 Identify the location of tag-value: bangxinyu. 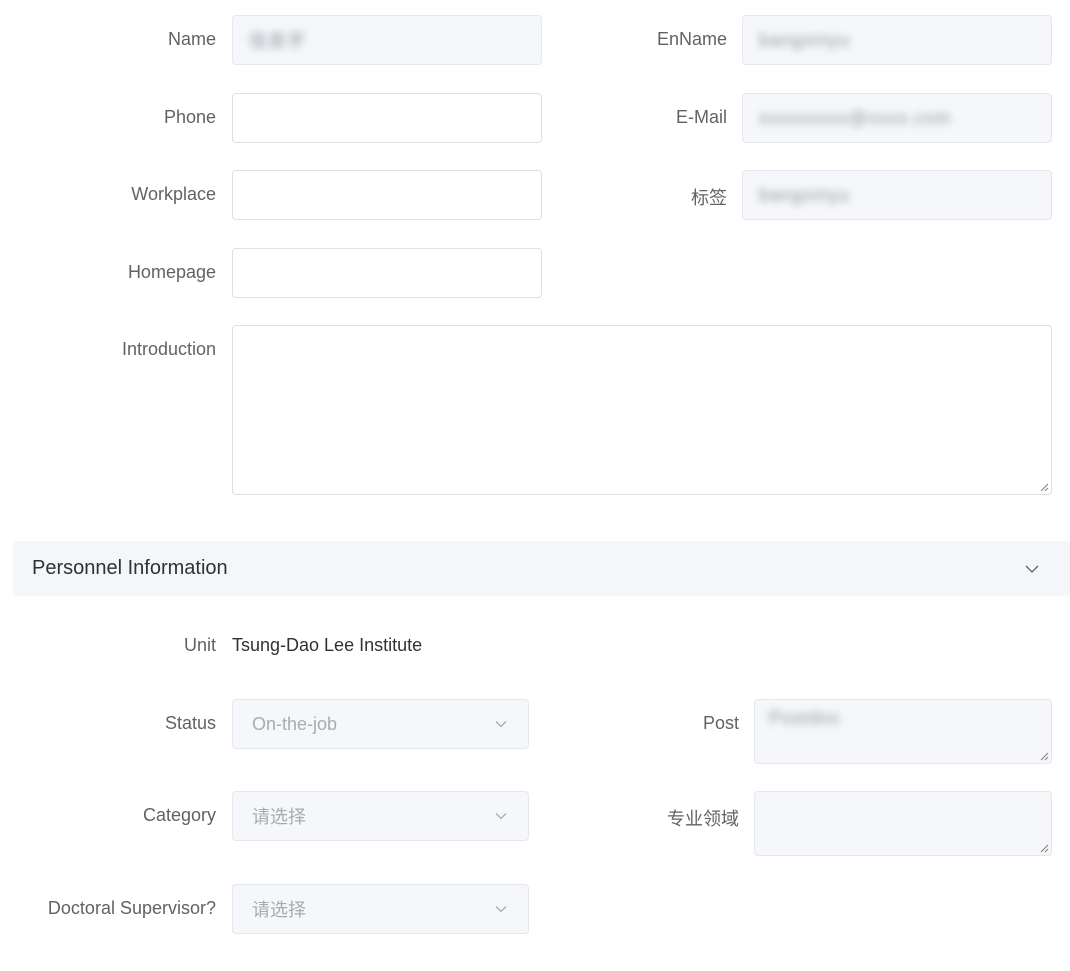
(805, 194).